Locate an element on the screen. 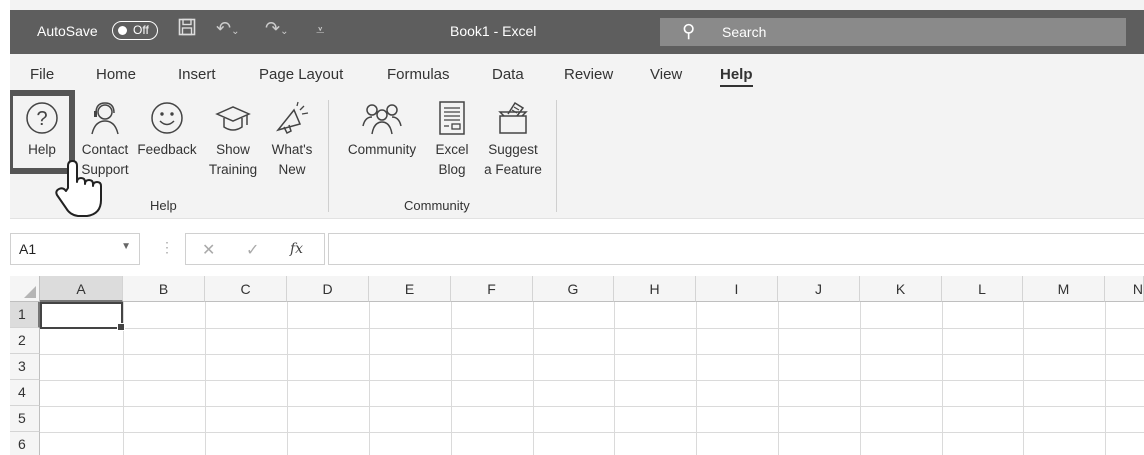 The width and height of the screenshot is (1144, 455). whats-new-label-2: New is located at coordinates (292, 169).